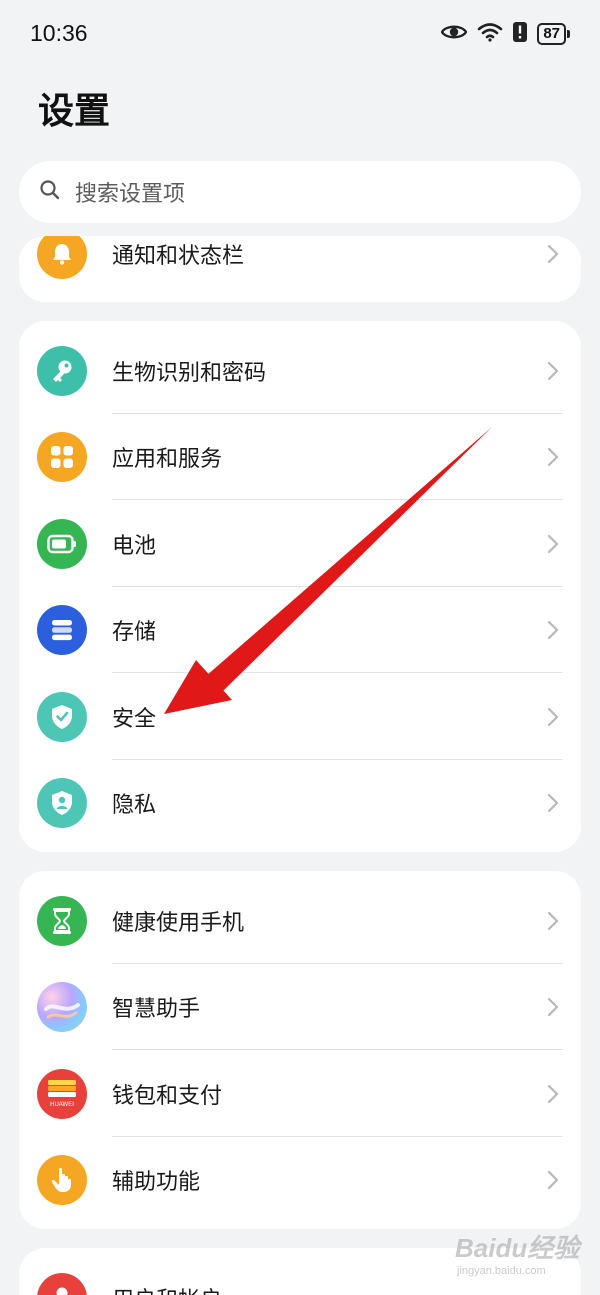 The image size is (600, 1295). I want to click on watermark: Baidu经验 jingyan.baidu.com, so click(517, 1252).